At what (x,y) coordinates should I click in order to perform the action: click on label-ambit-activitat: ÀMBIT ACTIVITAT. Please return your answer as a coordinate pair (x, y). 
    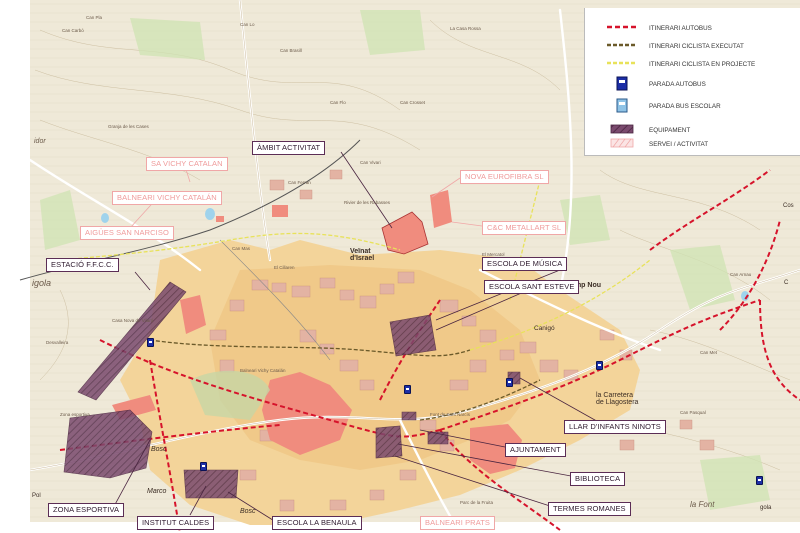
    Looking at the image, I should click on (289, 148).